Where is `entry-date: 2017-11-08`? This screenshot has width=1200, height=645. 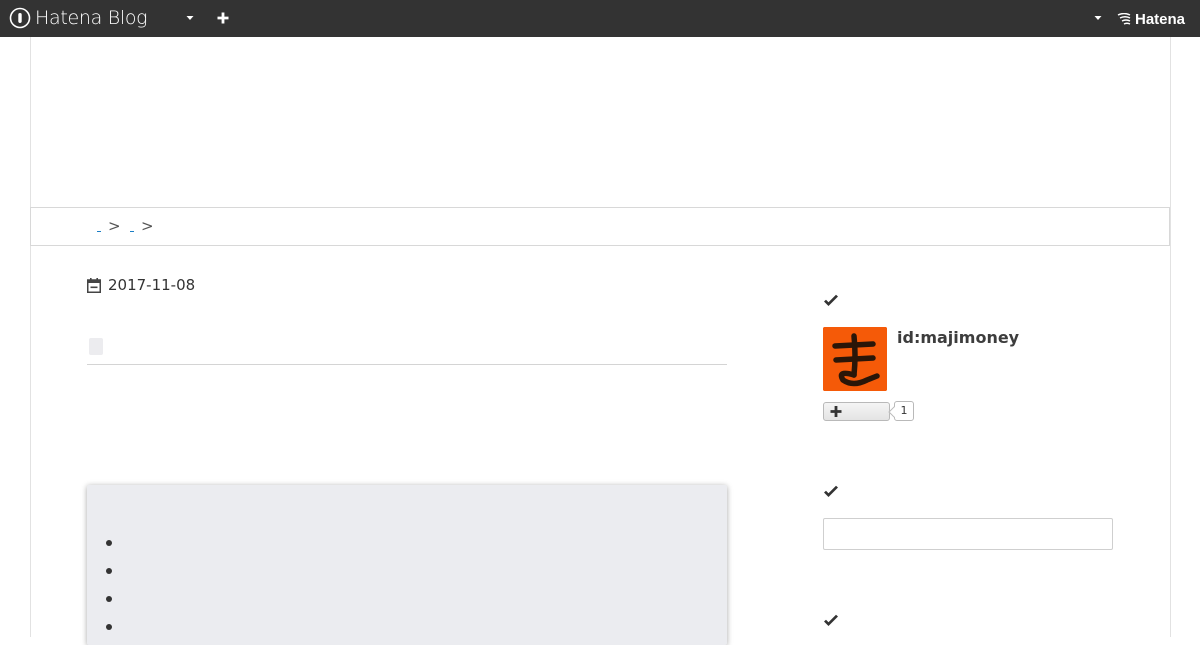 entry-date: 2017-11-08 is located at coordinates (141, 285).